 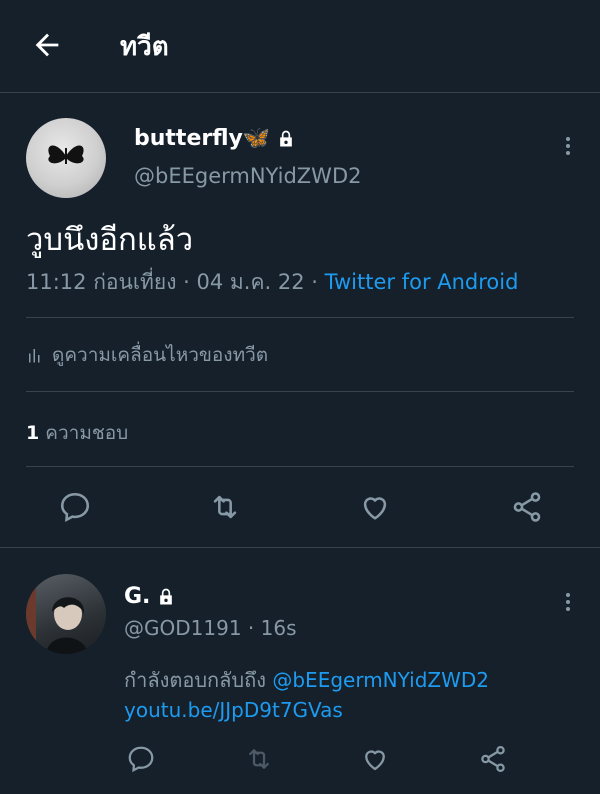 I want to click on tweet-text: วูบนึงอีกแล้ว, so click(x=110, y=240).